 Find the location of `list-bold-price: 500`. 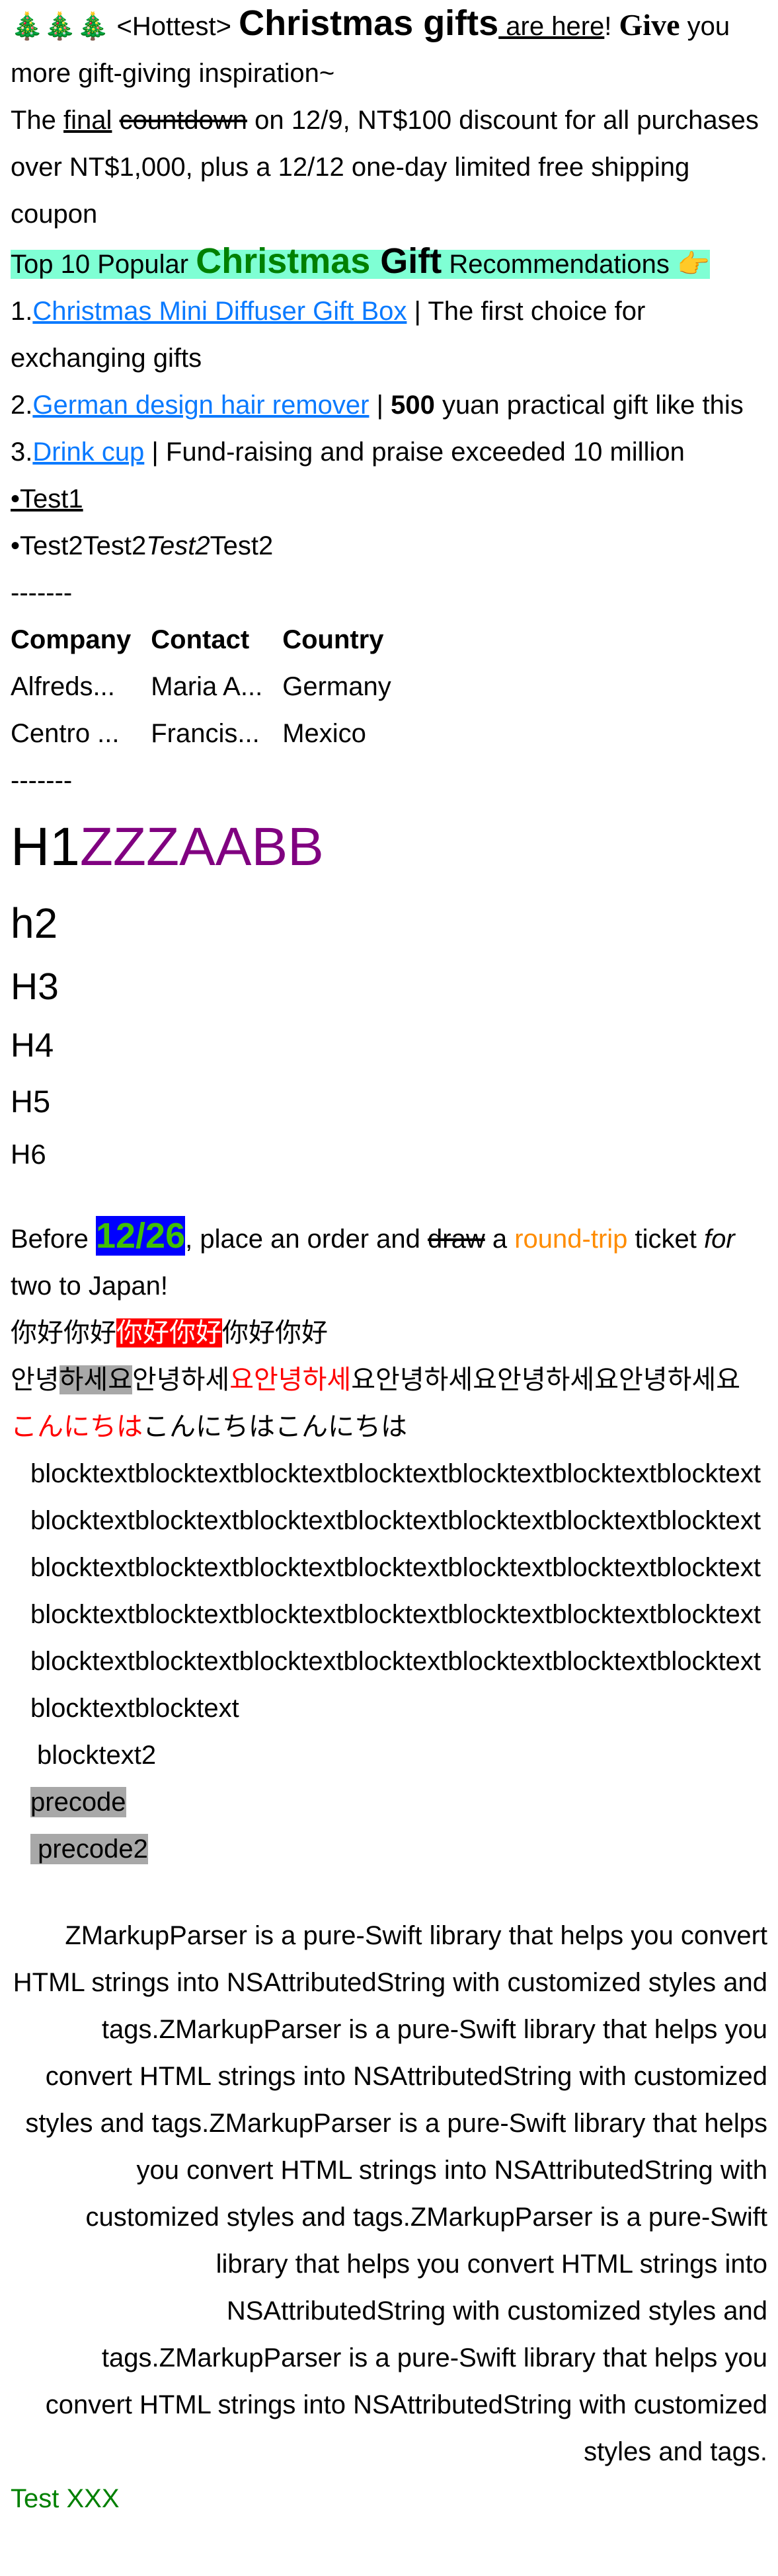

list-bold-price: 500 is located at coordinates (413, 406).